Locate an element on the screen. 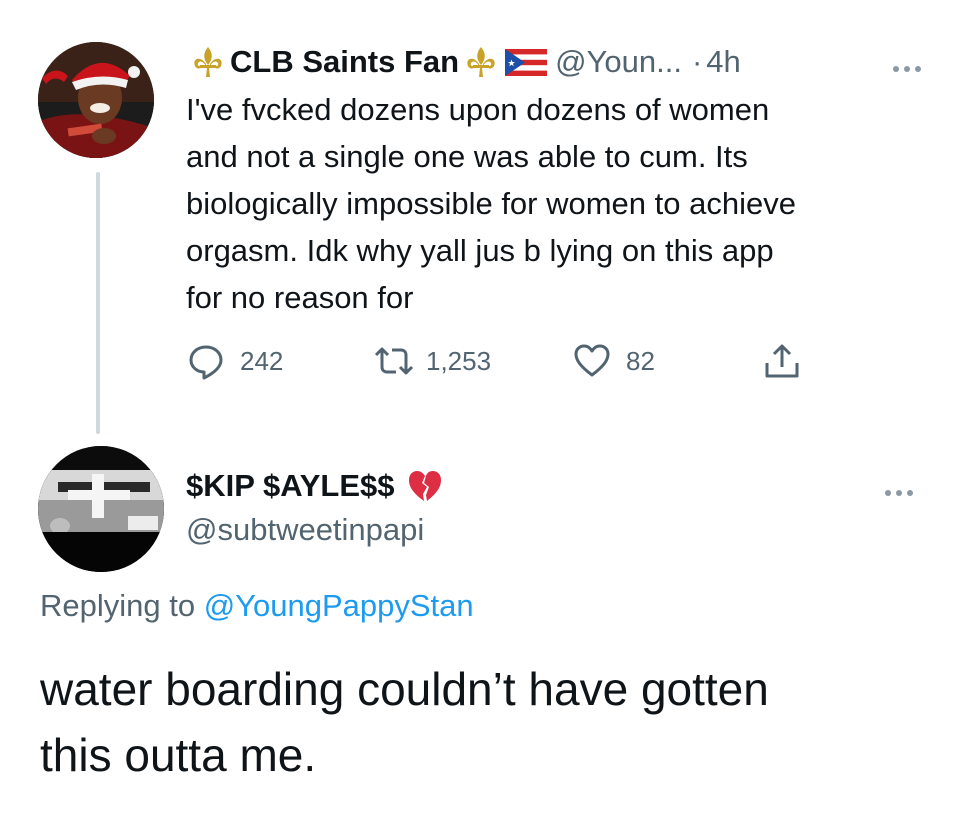 This screenshot has height=831, width=960. reply-text-line: this outta me. is located at coordinates (178, 755).